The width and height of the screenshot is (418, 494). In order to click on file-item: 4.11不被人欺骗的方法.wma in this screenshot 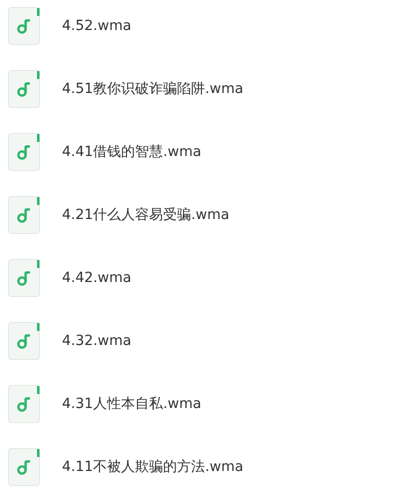, I will do `click(213, 463)`.